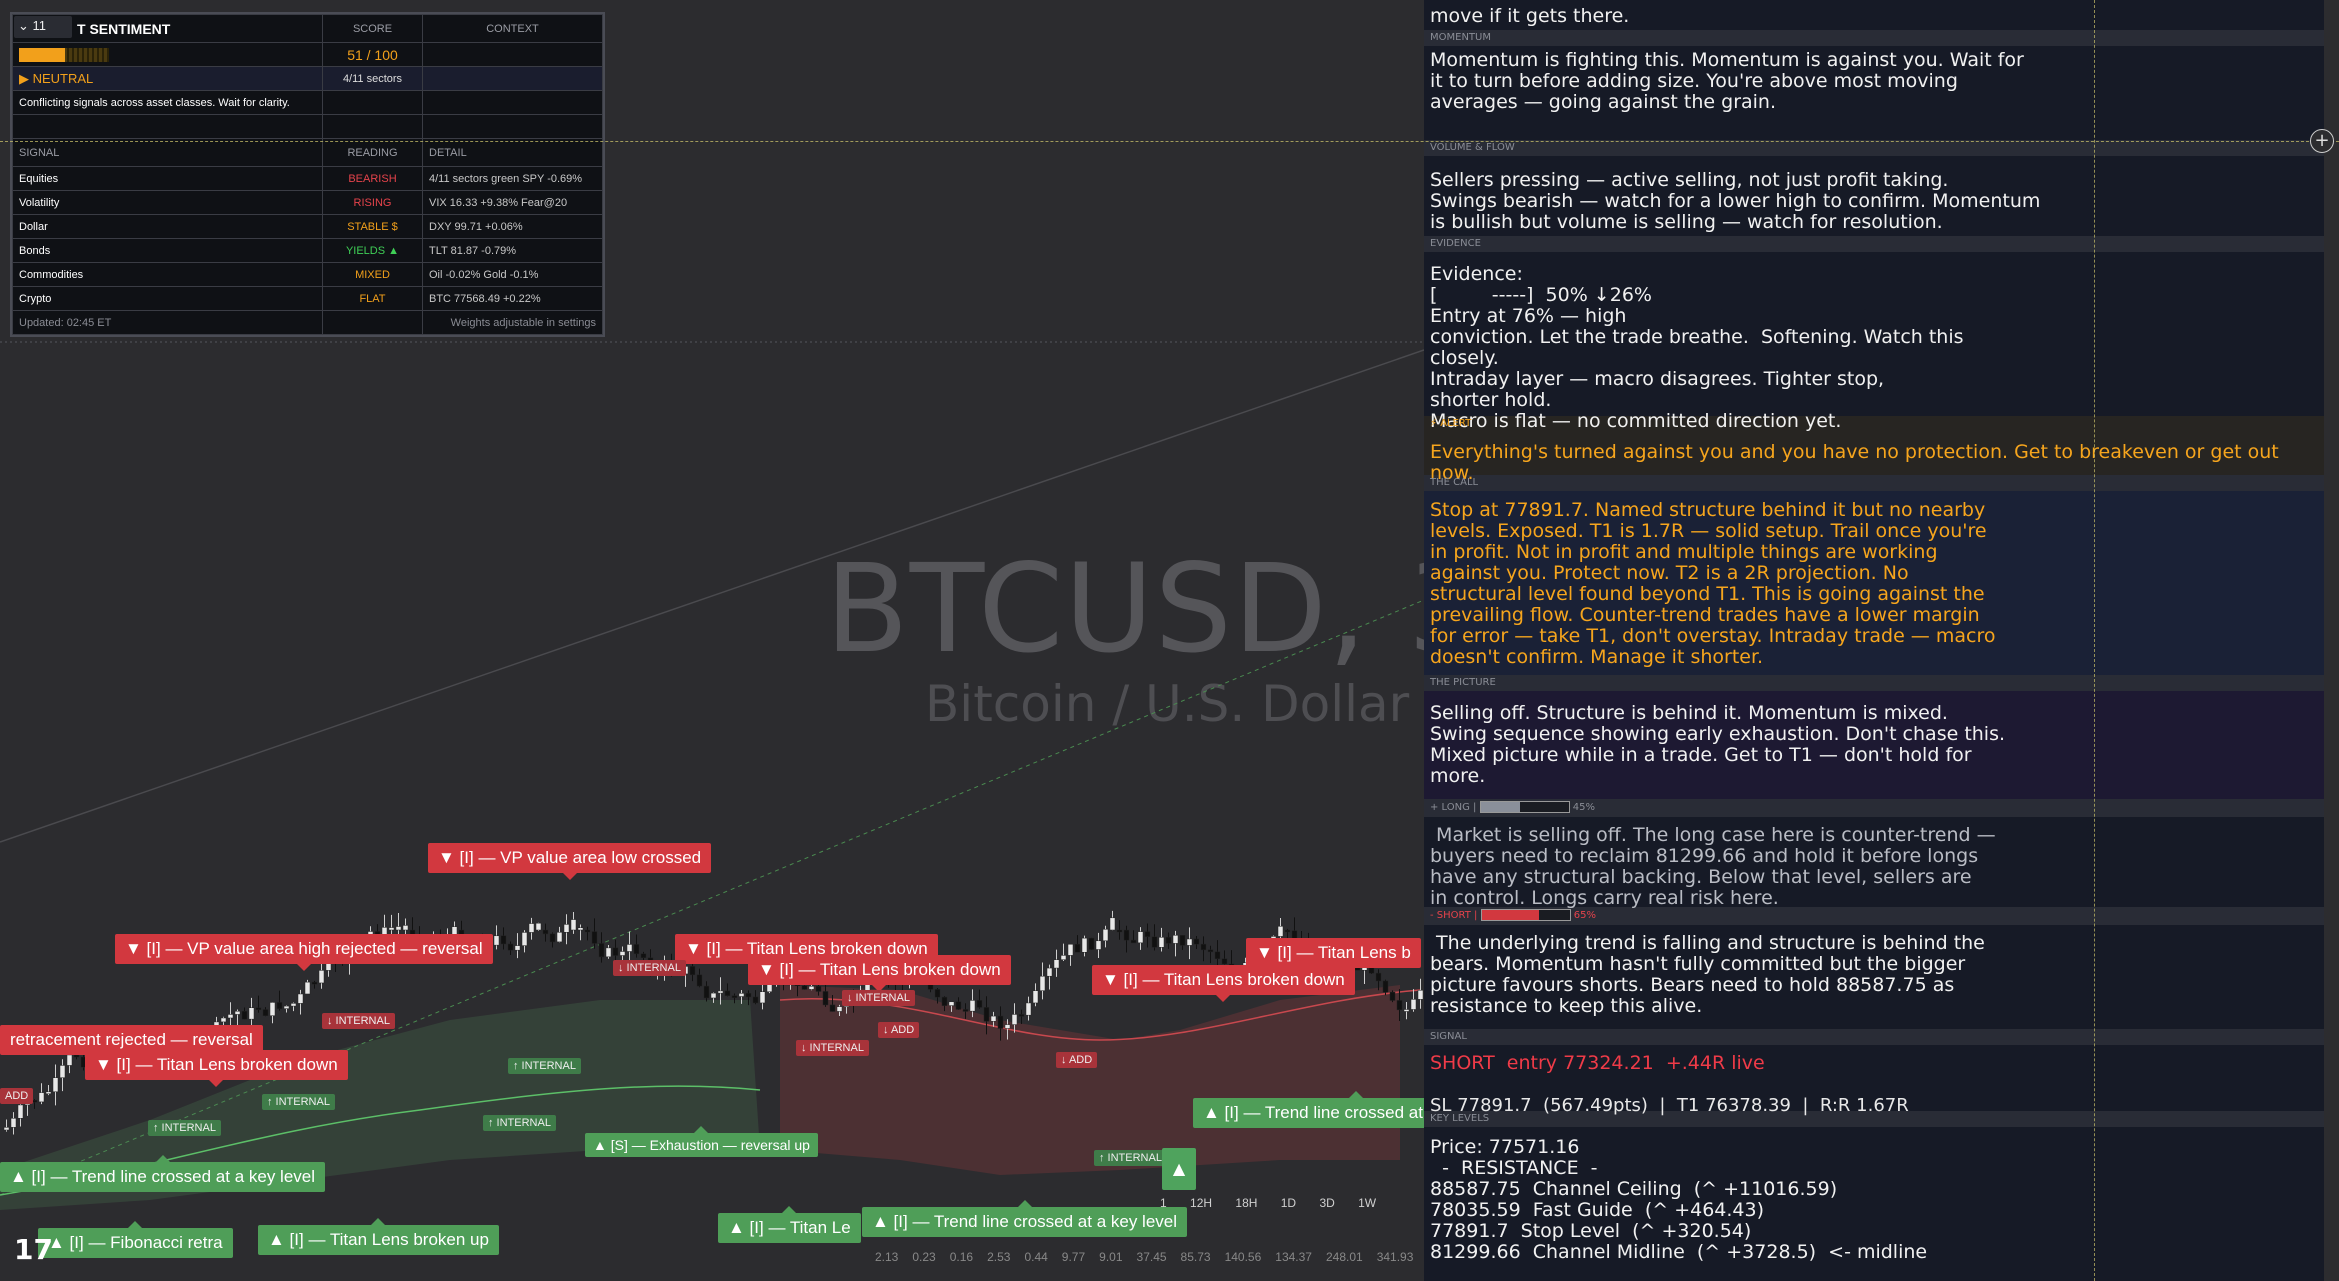 This screenshot has height=1281, width=2339. What do you see at coordinates (1367, 1203) in the screenshot?
I see `tf-1w: 1W` at bounding box center [1367, 1203].